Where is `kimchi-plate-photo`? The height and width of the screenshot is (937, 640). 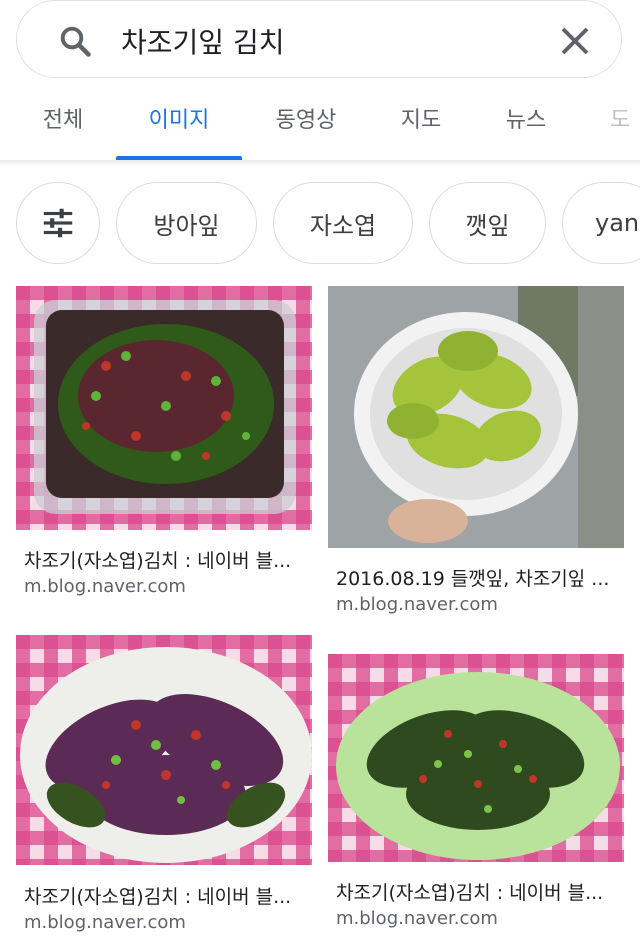 kimchi-plate-photo is located at coordinates (164, 750).